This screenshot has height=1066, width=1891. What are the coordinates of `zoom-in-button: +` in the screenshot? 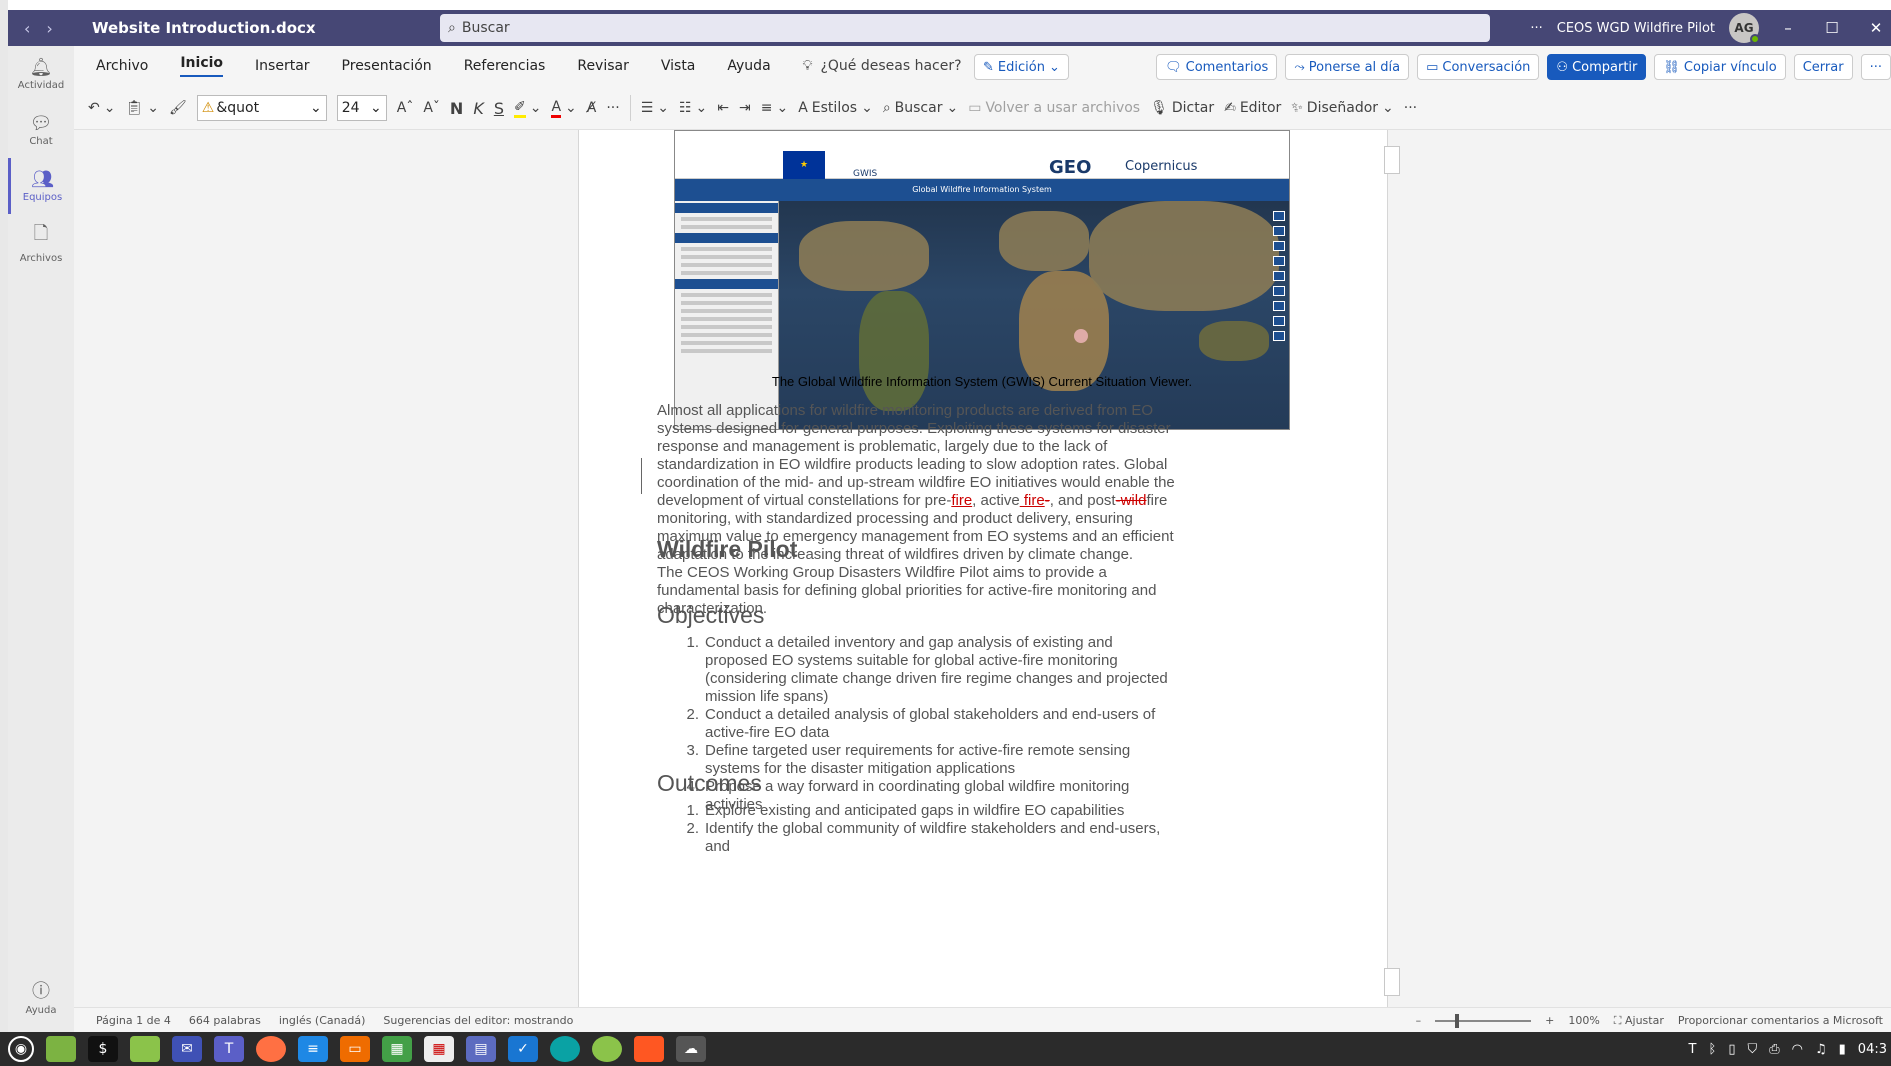 It's located at (1549, 1020).